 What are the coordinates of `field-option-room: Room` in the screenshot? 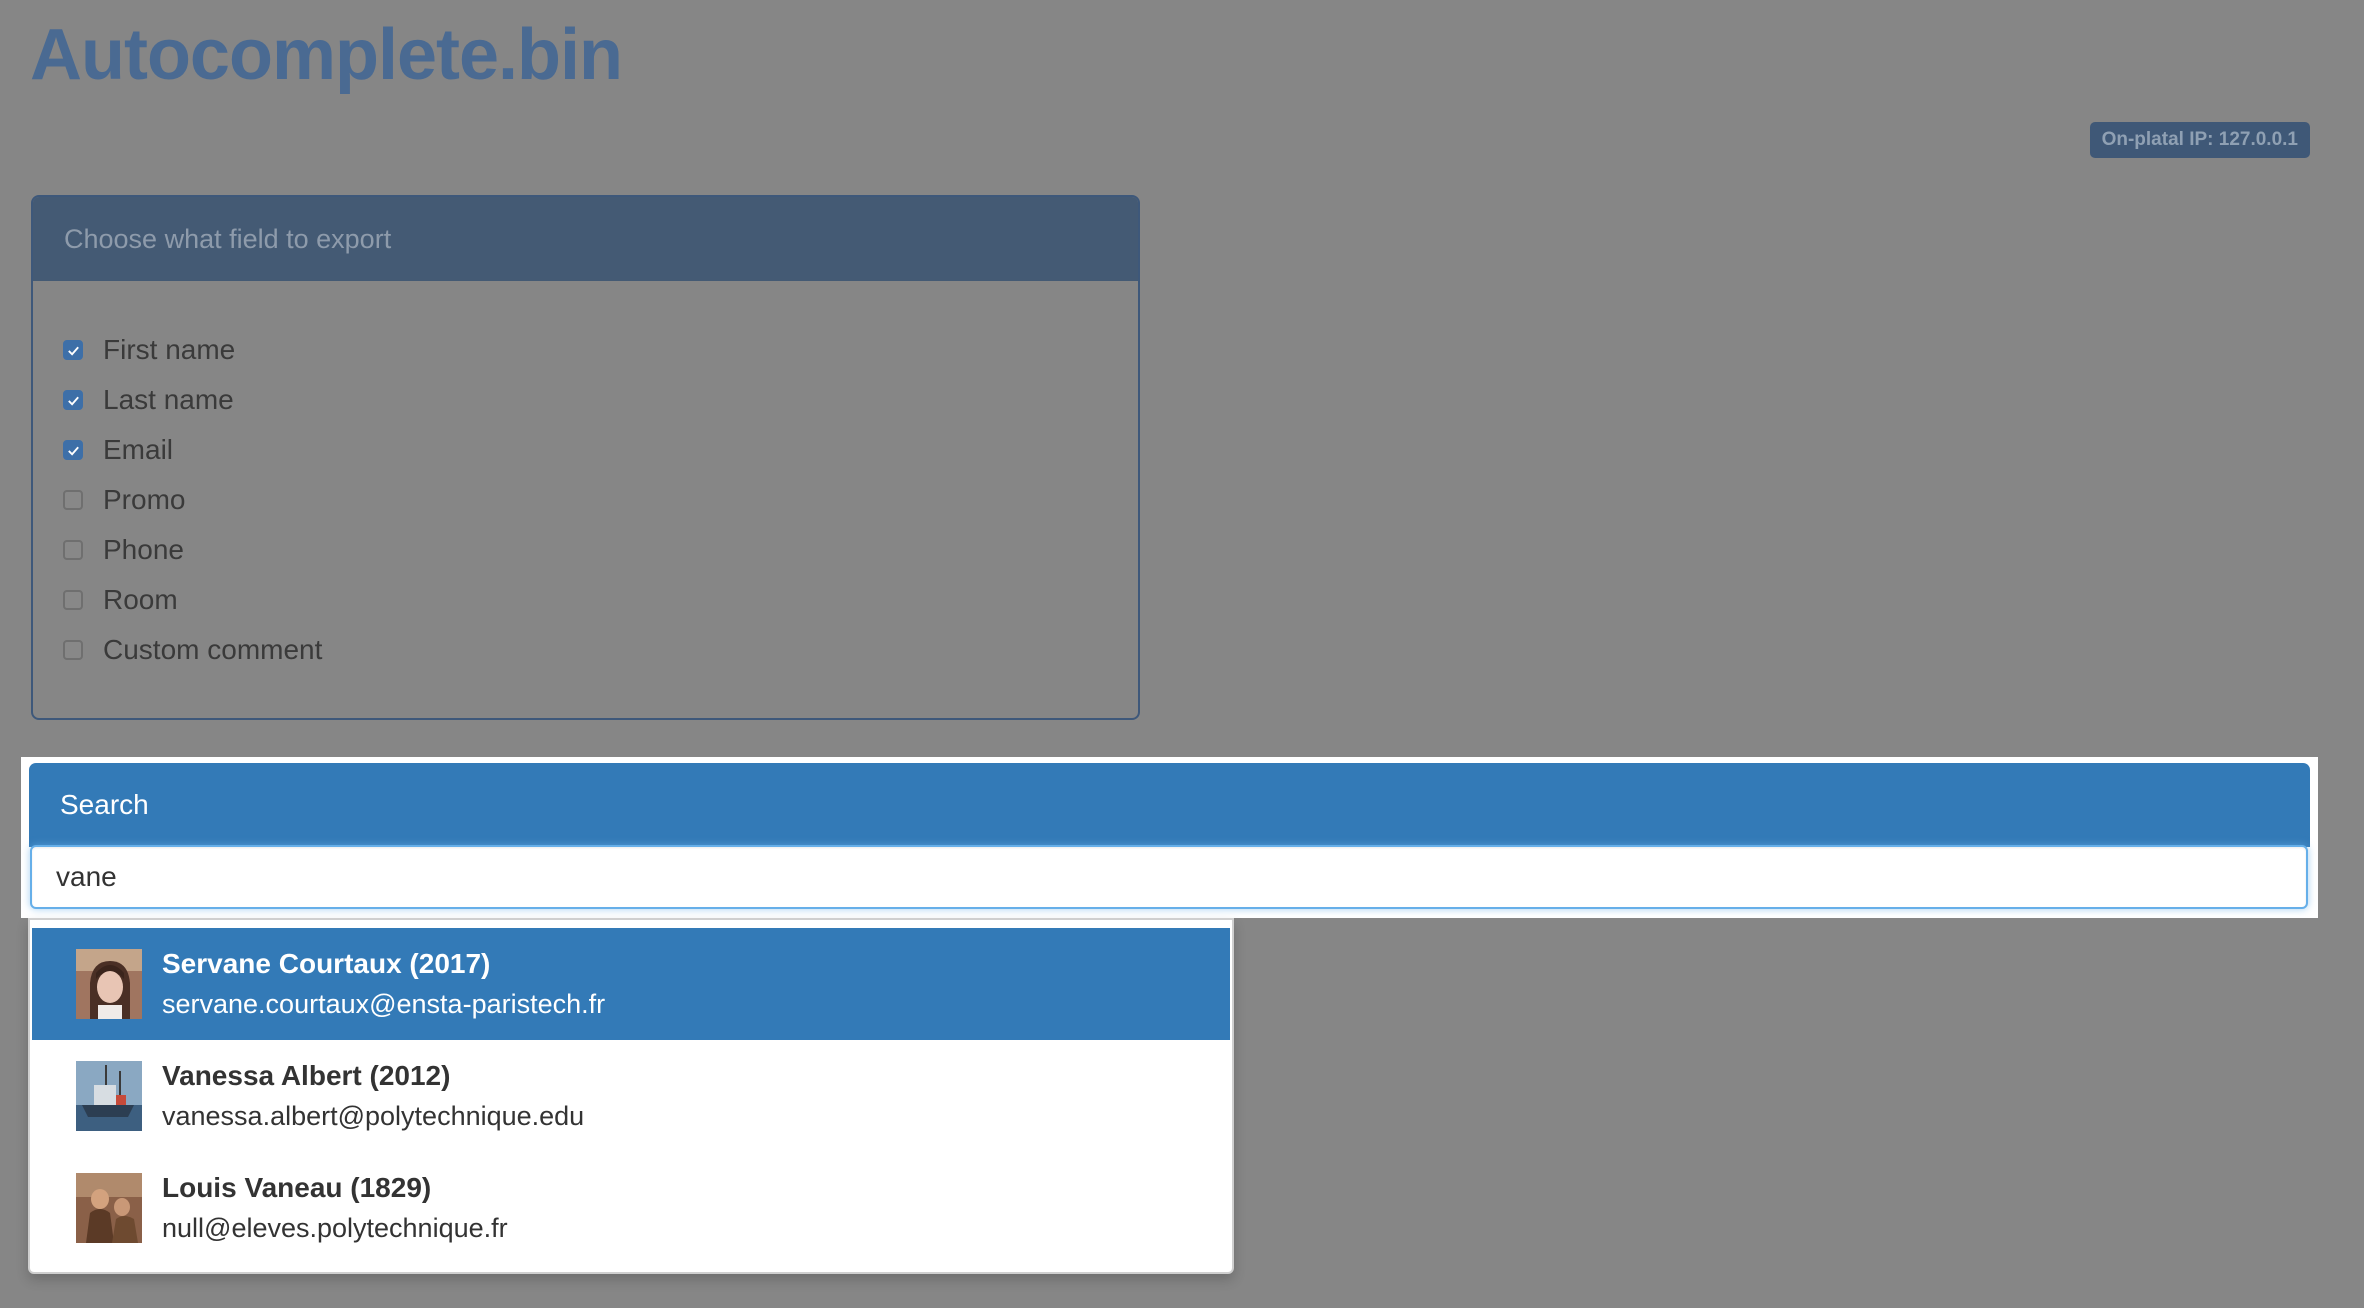 It's located at (600, 600).